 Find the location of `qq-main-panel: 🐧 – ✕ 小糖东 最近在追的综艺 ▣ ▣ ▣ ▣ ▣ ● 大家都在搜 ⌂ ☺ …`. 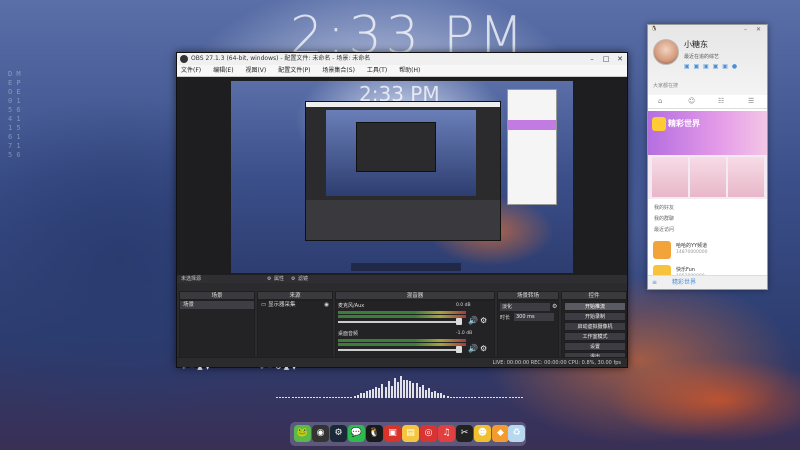

qq-main-panel: 🐧 – ✕ 小糖东 最近在追的综艺 ▣ ▣ ▣ ▣ ▣ ● 大家都在搜 ⌂ ☺ … is located at coordinates (707, 157).